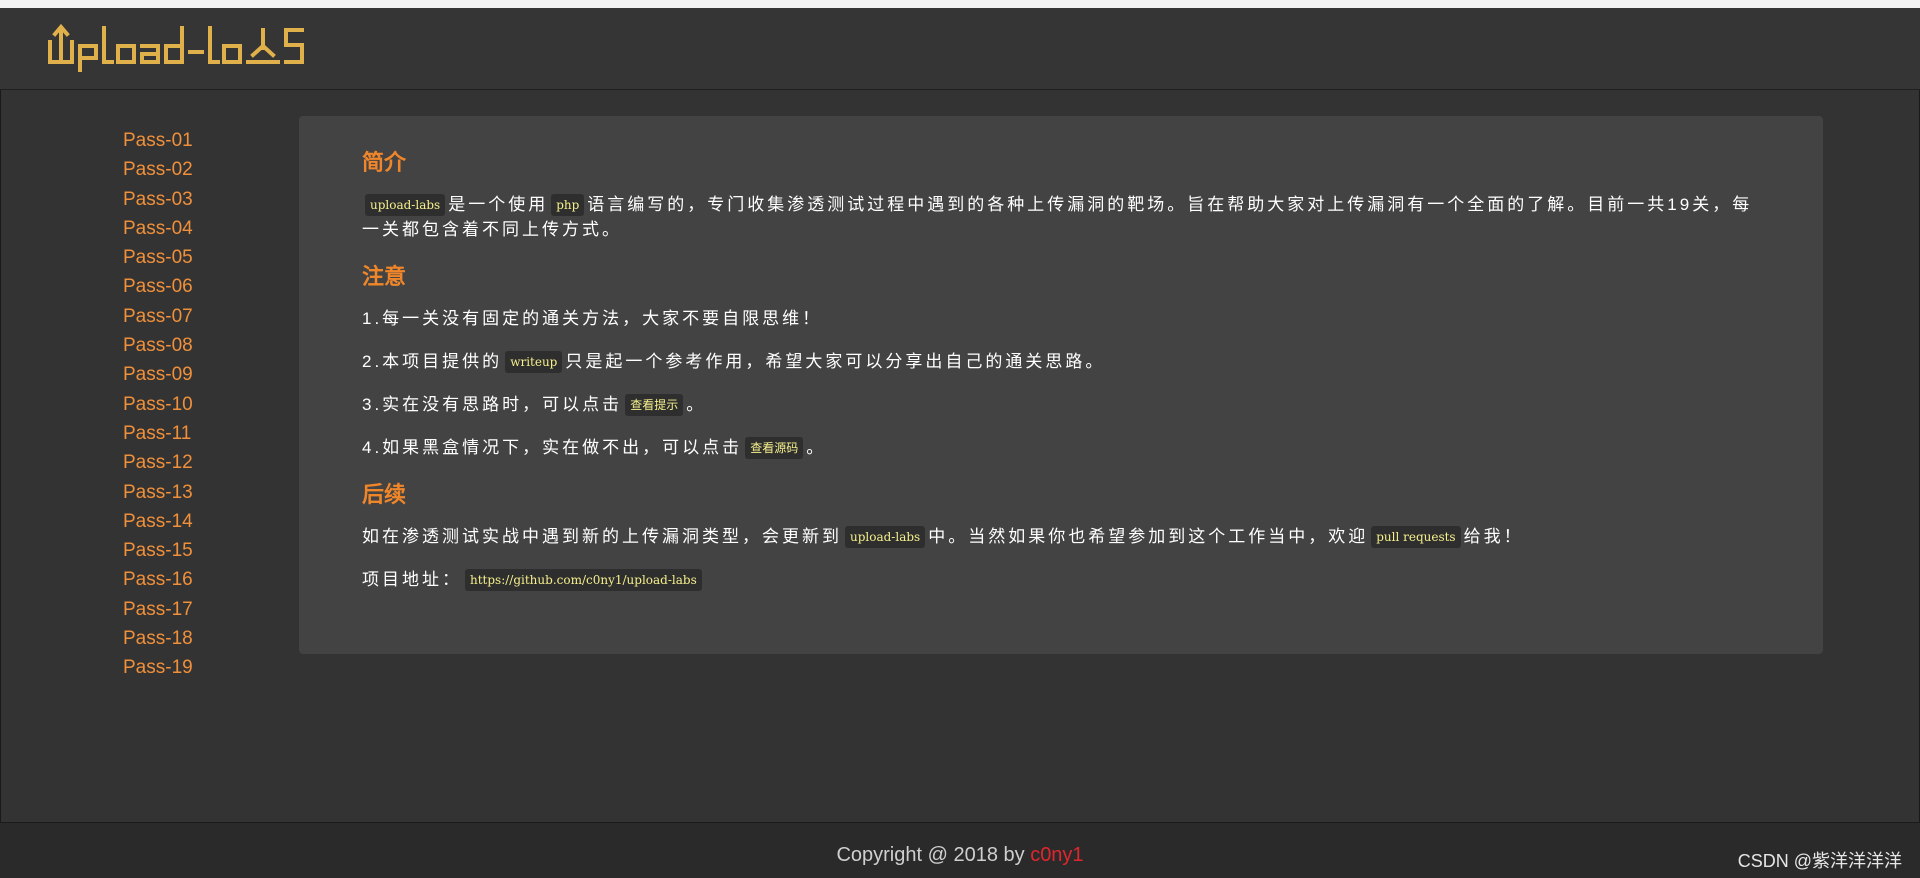  What do you see at coordinates (183, 521) in the screenshot?
I see `sidebar-item-pass-14: Pass-14` at bounding box center [183, 521].